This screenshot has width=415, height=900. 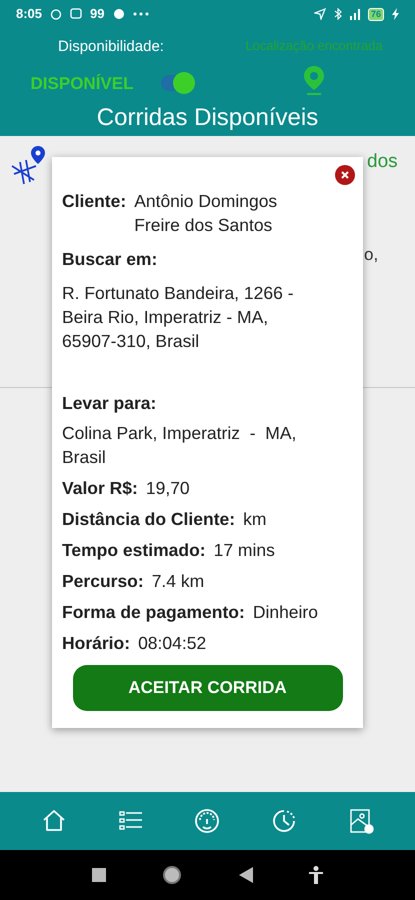 What do you see at coordinates (244, 550) in the screenshot?
I see `detail-value: 17 mins` at bounding box center [244, 550].